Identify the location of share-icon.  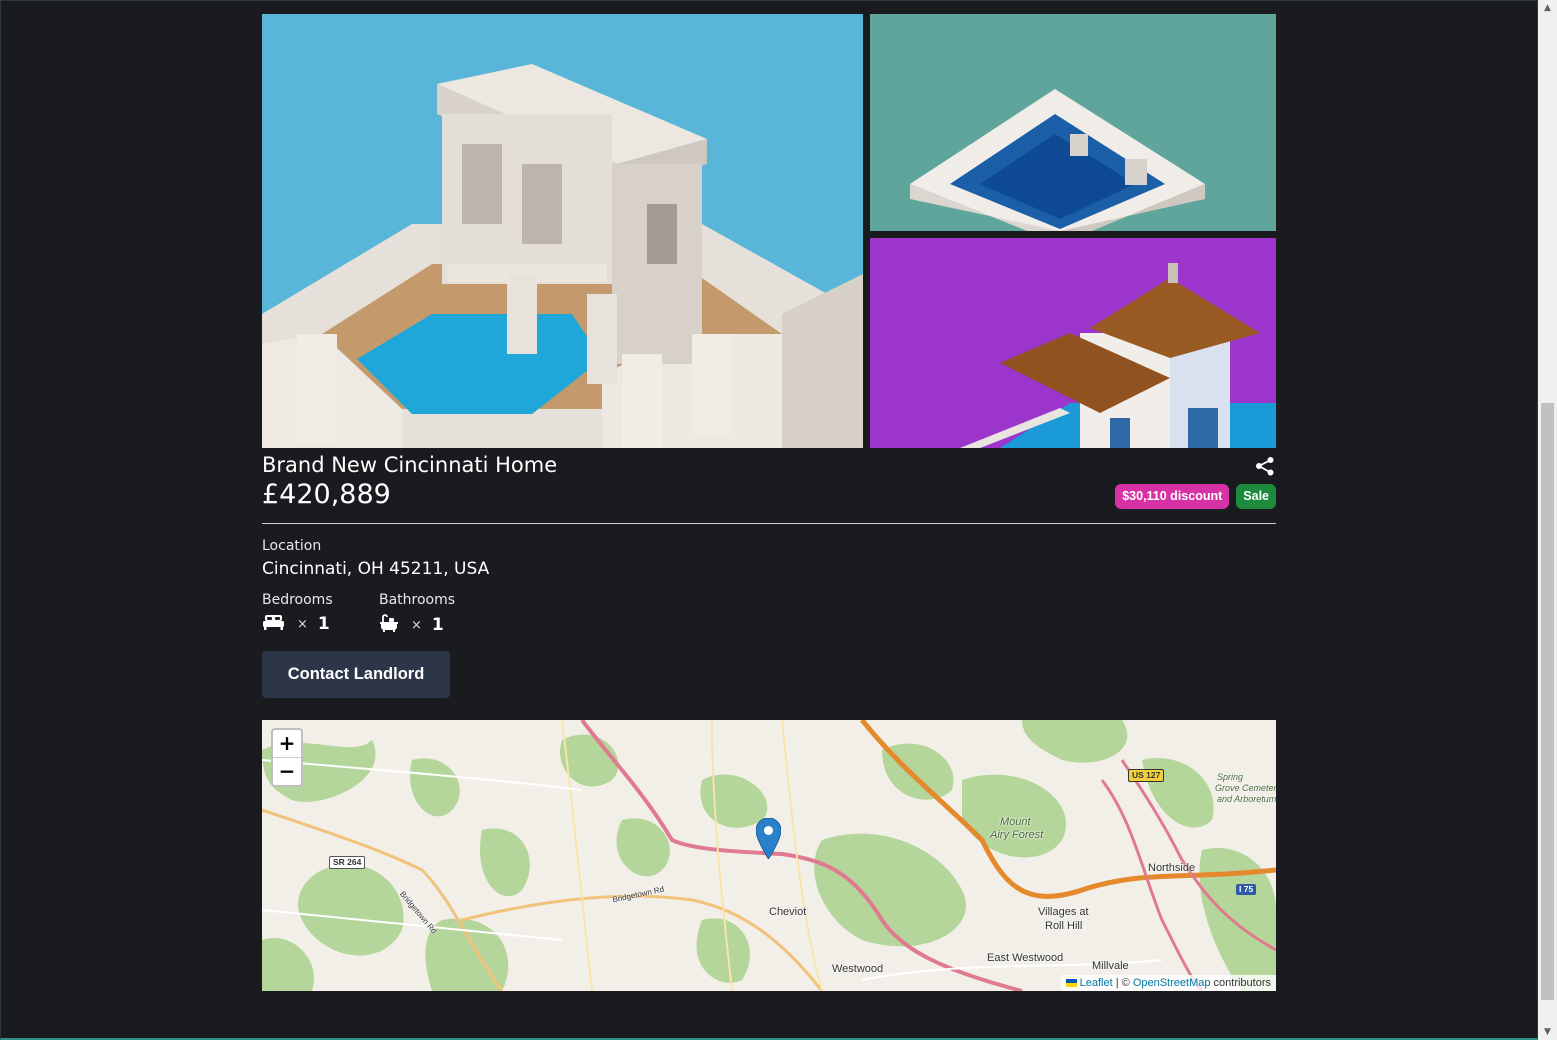
(1265, 466).